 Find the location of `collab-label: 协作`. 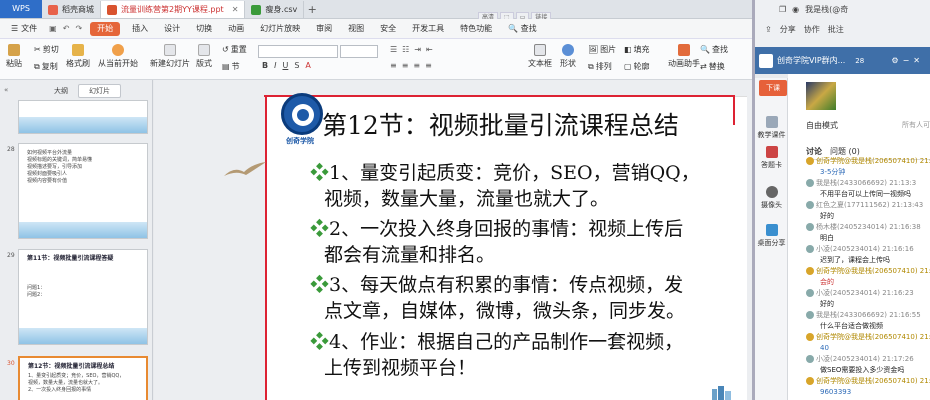

collab-label: 协作 is located at coordinates (812, 29).